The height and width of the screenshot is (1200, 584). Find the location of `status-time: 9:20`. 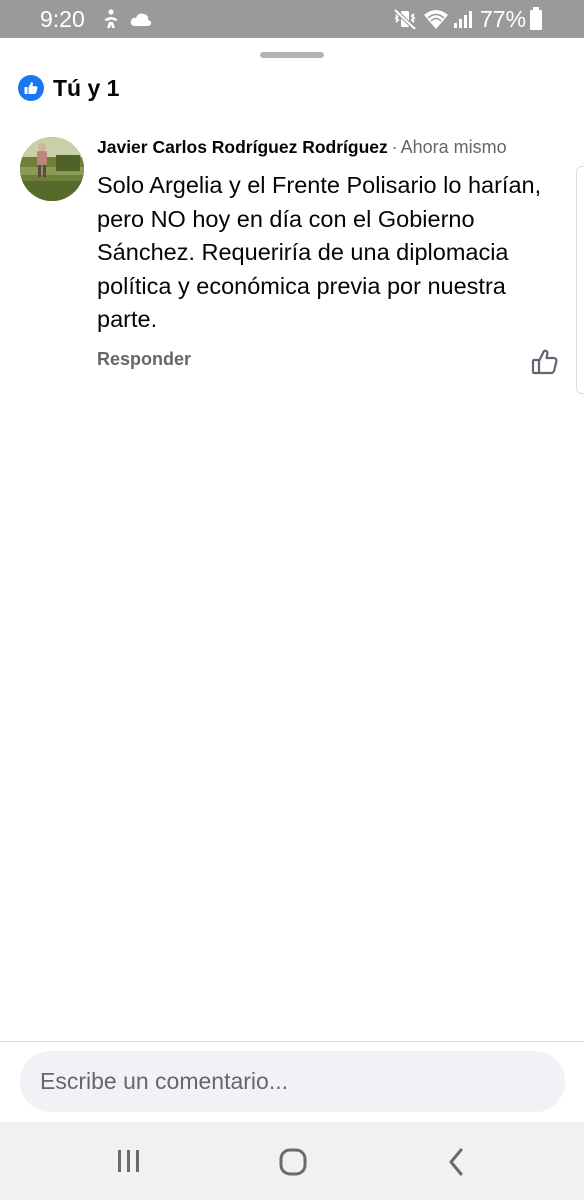

status-time: 9:20 is located at coordinates (62, 19).